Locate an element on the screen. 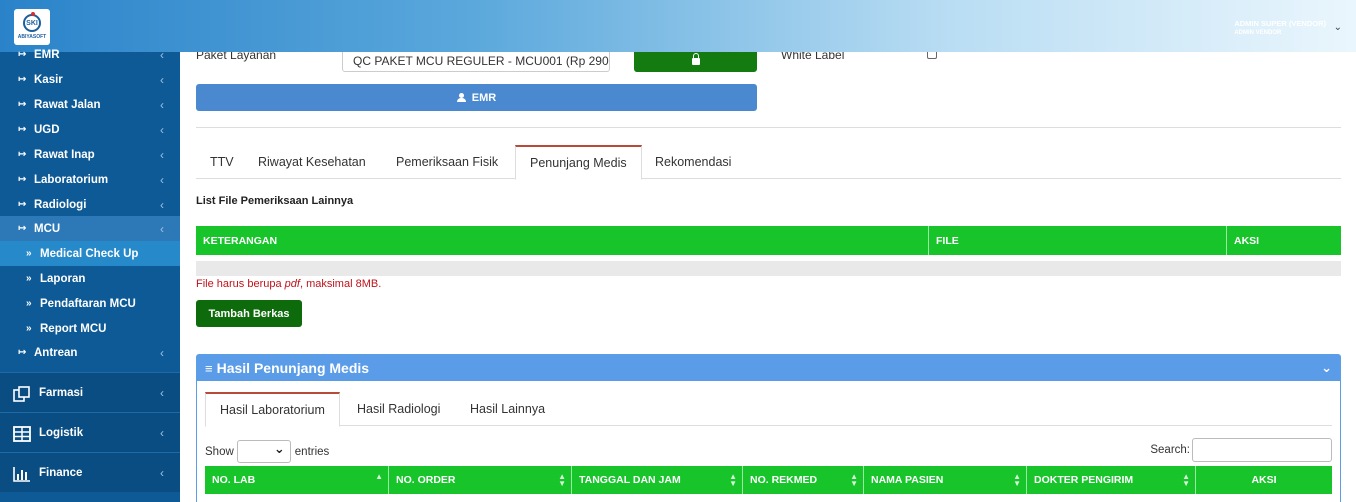 The width and height of the screenshot is (1356, 502). sidebar-item-kasir: ↦ Kasir ‹ is located at coordinates (90, 79).